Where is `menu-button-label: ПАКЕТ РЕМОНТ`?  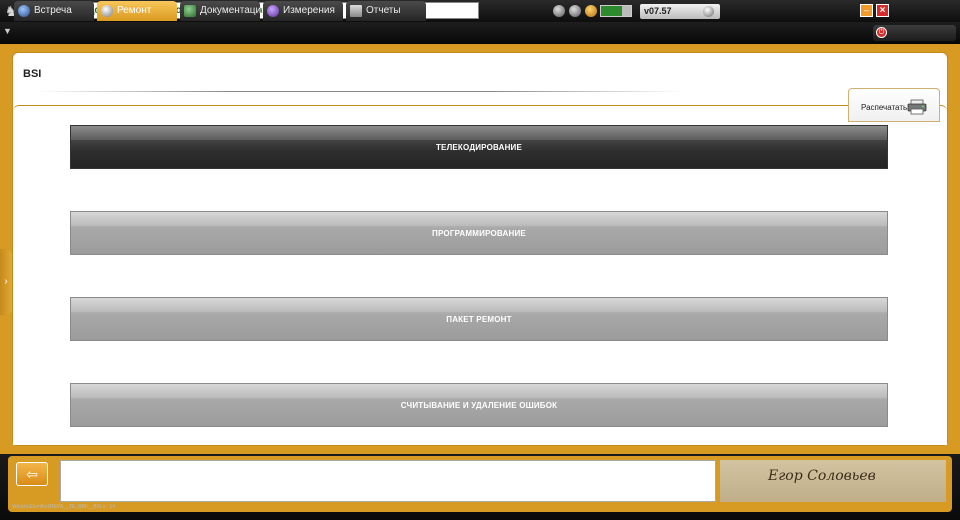 menu-button-label: ПАКЕТ РЕМОНТ is located at coordinates (479, 319).